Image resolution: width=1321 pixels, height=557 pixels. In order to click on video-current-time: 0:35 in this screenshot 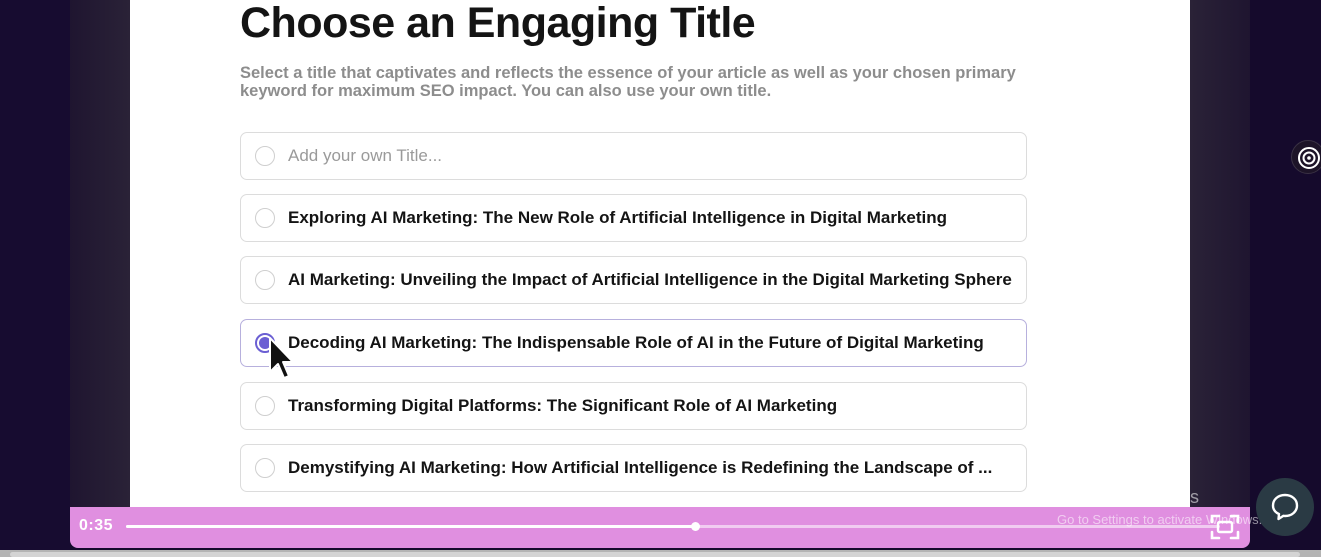, I will do `click(96, 525)`.